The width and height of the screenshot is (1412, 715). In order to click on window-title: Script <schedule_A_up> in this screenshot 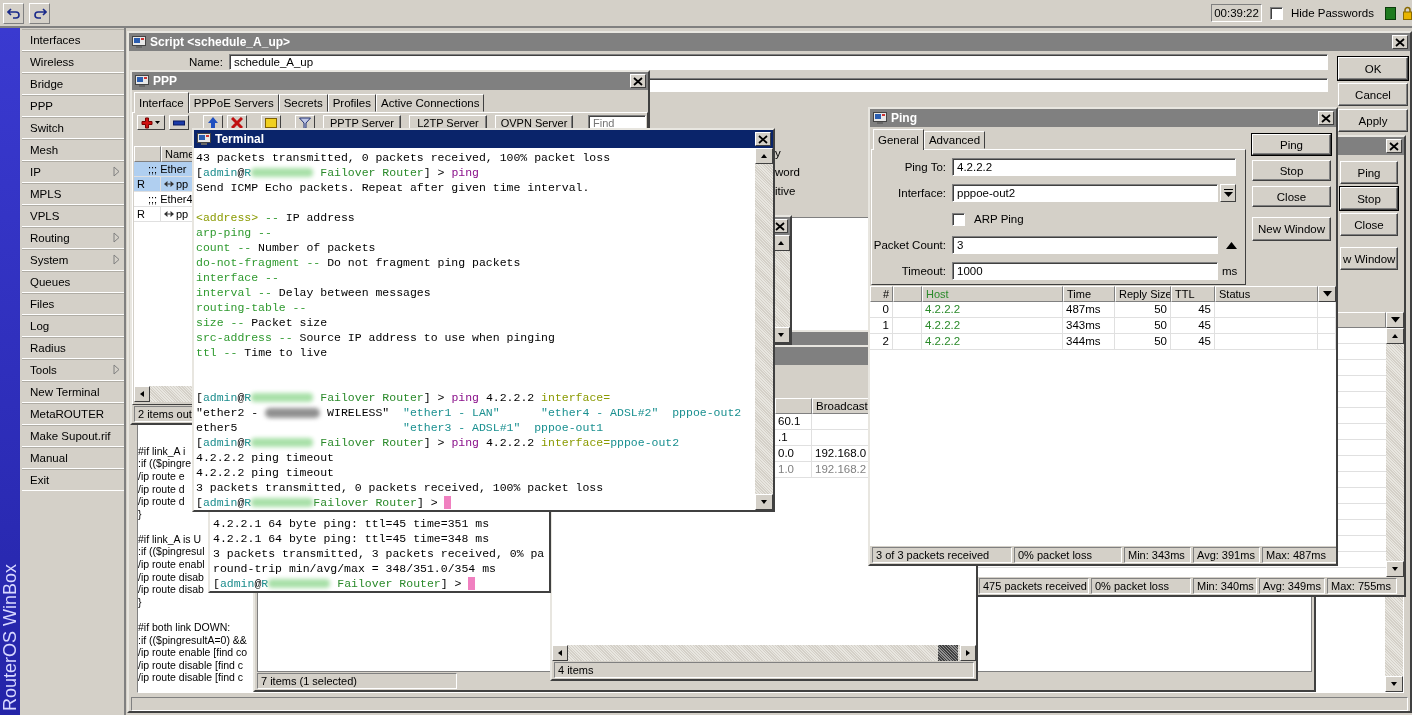, I will do `click(220, 42)`.